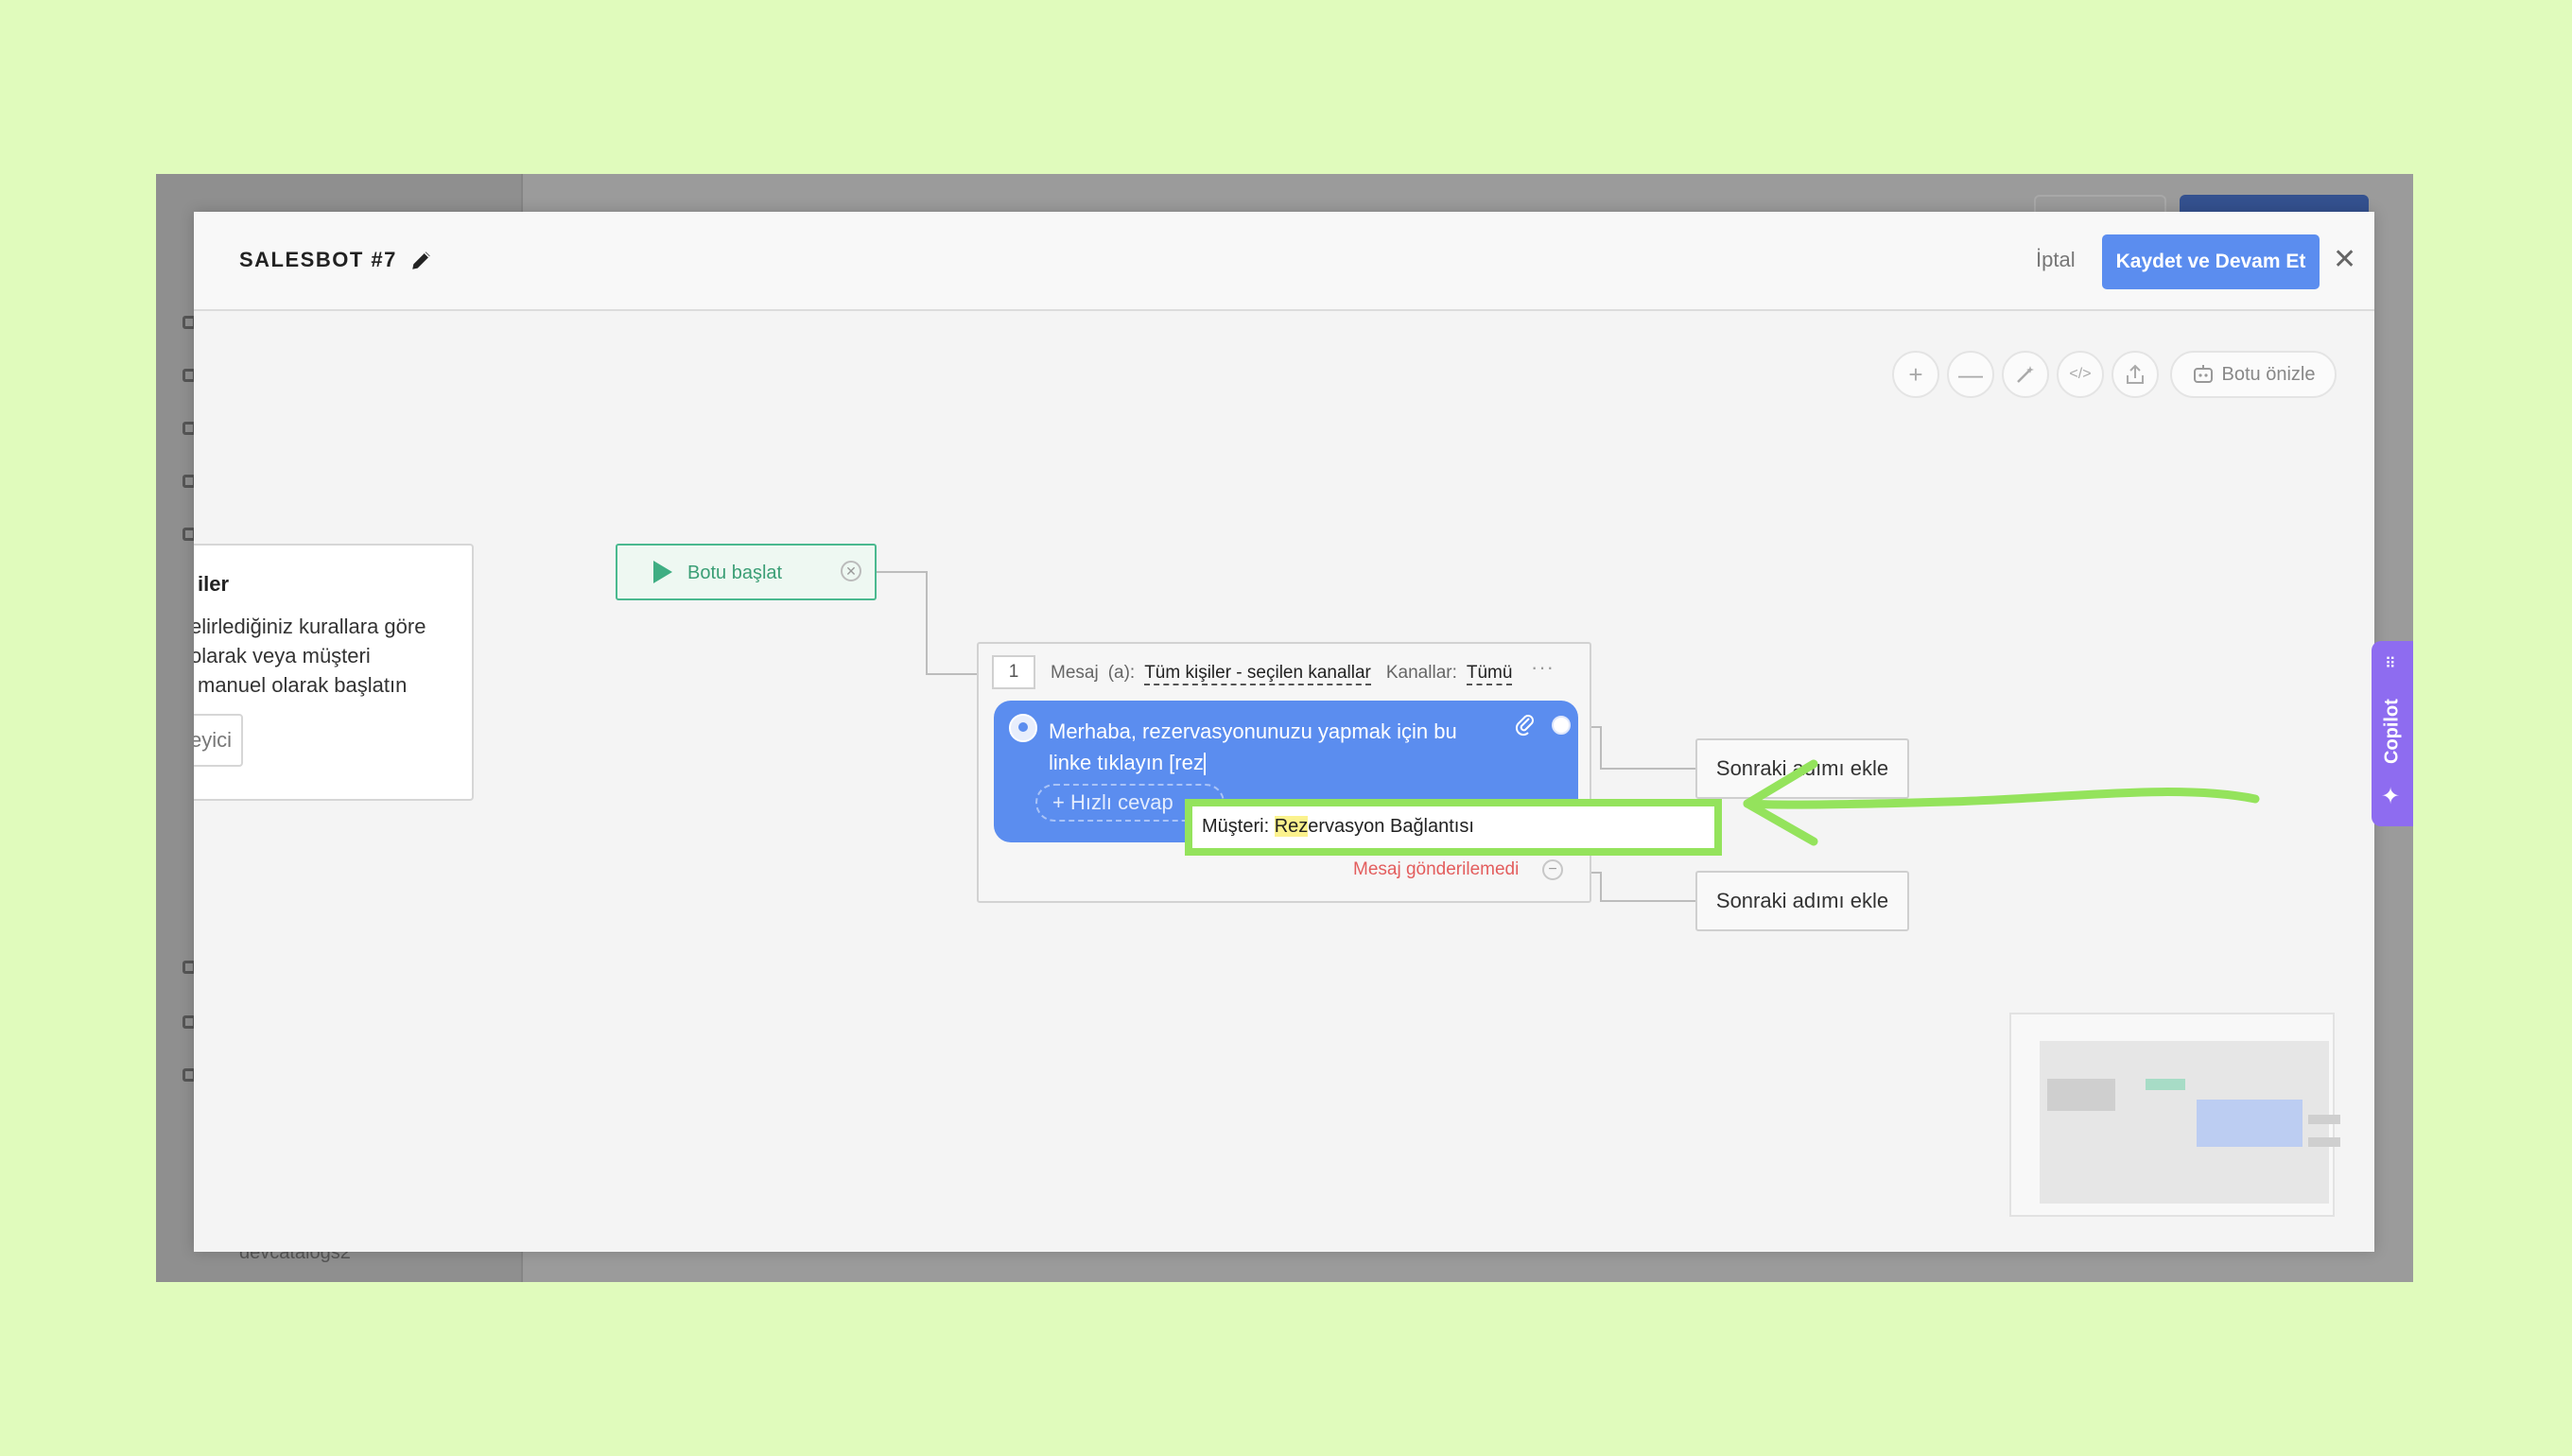 This screenshot has width=2572, height=1456. I want to click on cancel-button: İptal, so click(2056, 260).